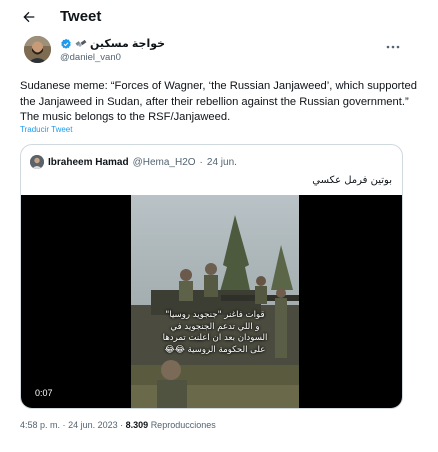  I want to click on back-button, so click(29, 17).